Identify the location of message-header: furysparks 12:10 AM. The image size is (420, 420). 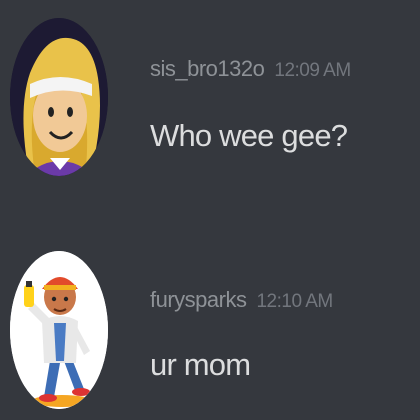
(241, 300).